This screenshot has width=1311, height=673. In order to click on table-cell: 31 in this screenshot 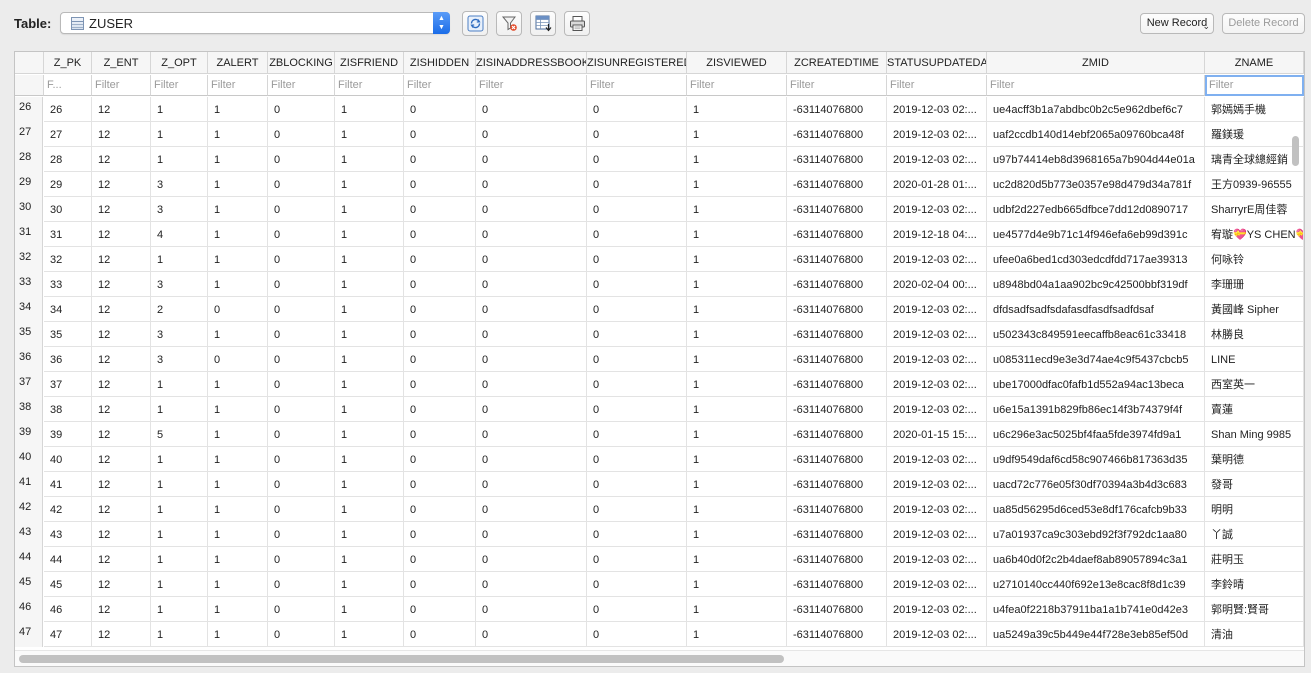, I will do `click(68, 234)`.